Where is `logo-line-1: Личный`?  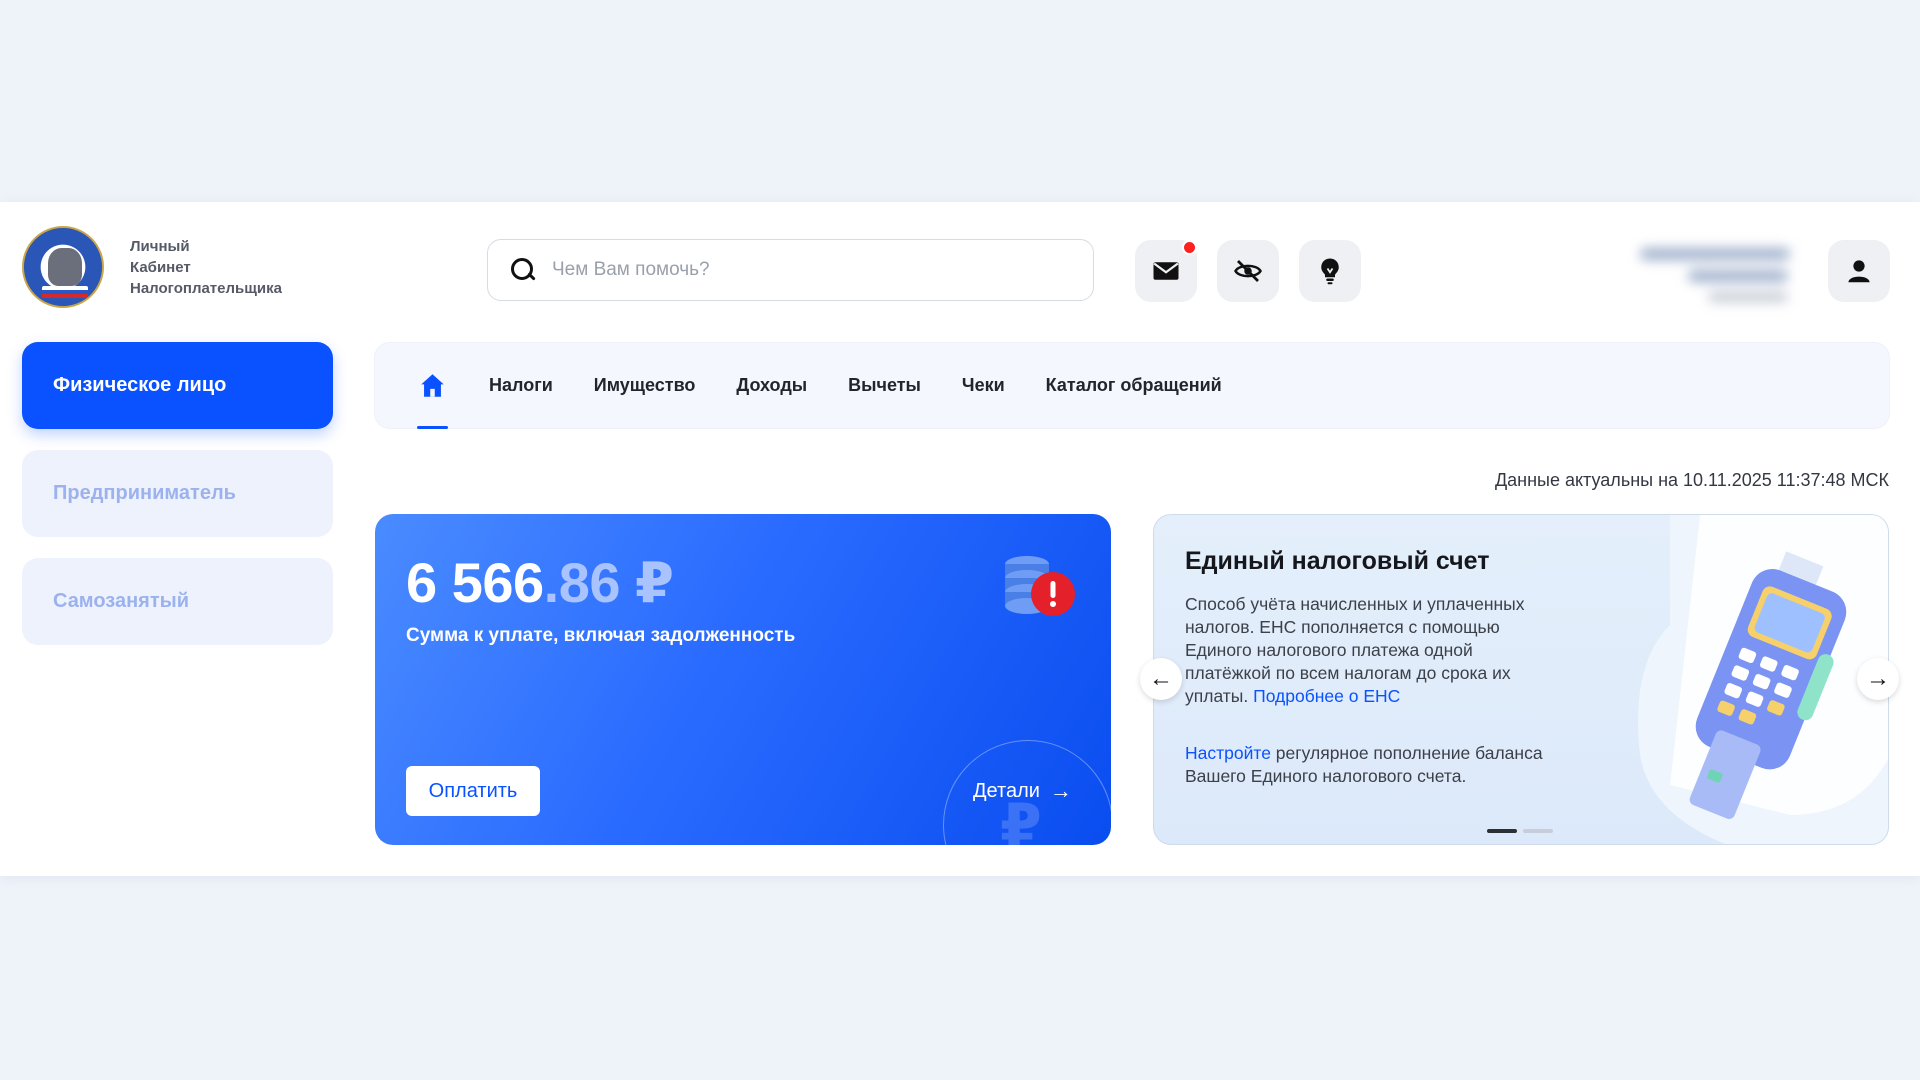
logo-line-1: Личный is located at coordinates (160, 246).